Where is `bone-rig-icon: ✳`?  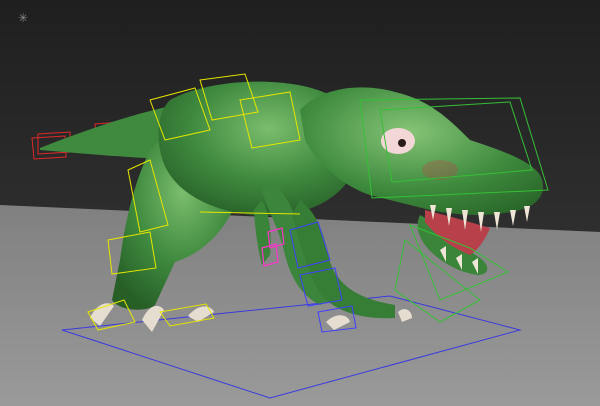
bone-rig-icon: ✳ is located at coordinates (23, 18).